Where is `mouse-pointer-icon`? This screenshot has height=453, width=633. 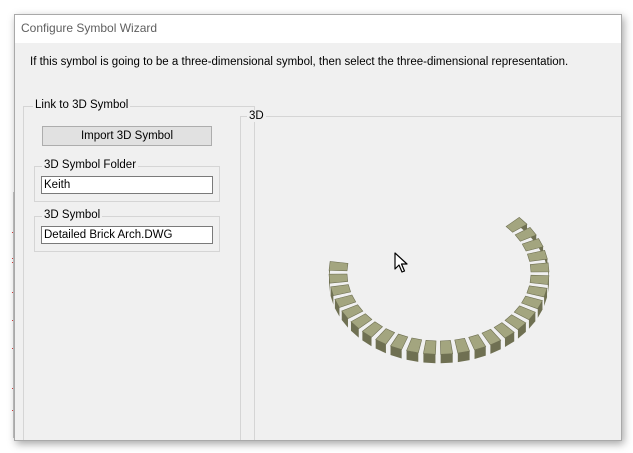 mouse-pointer-icon is located at coordinates (401, 262).